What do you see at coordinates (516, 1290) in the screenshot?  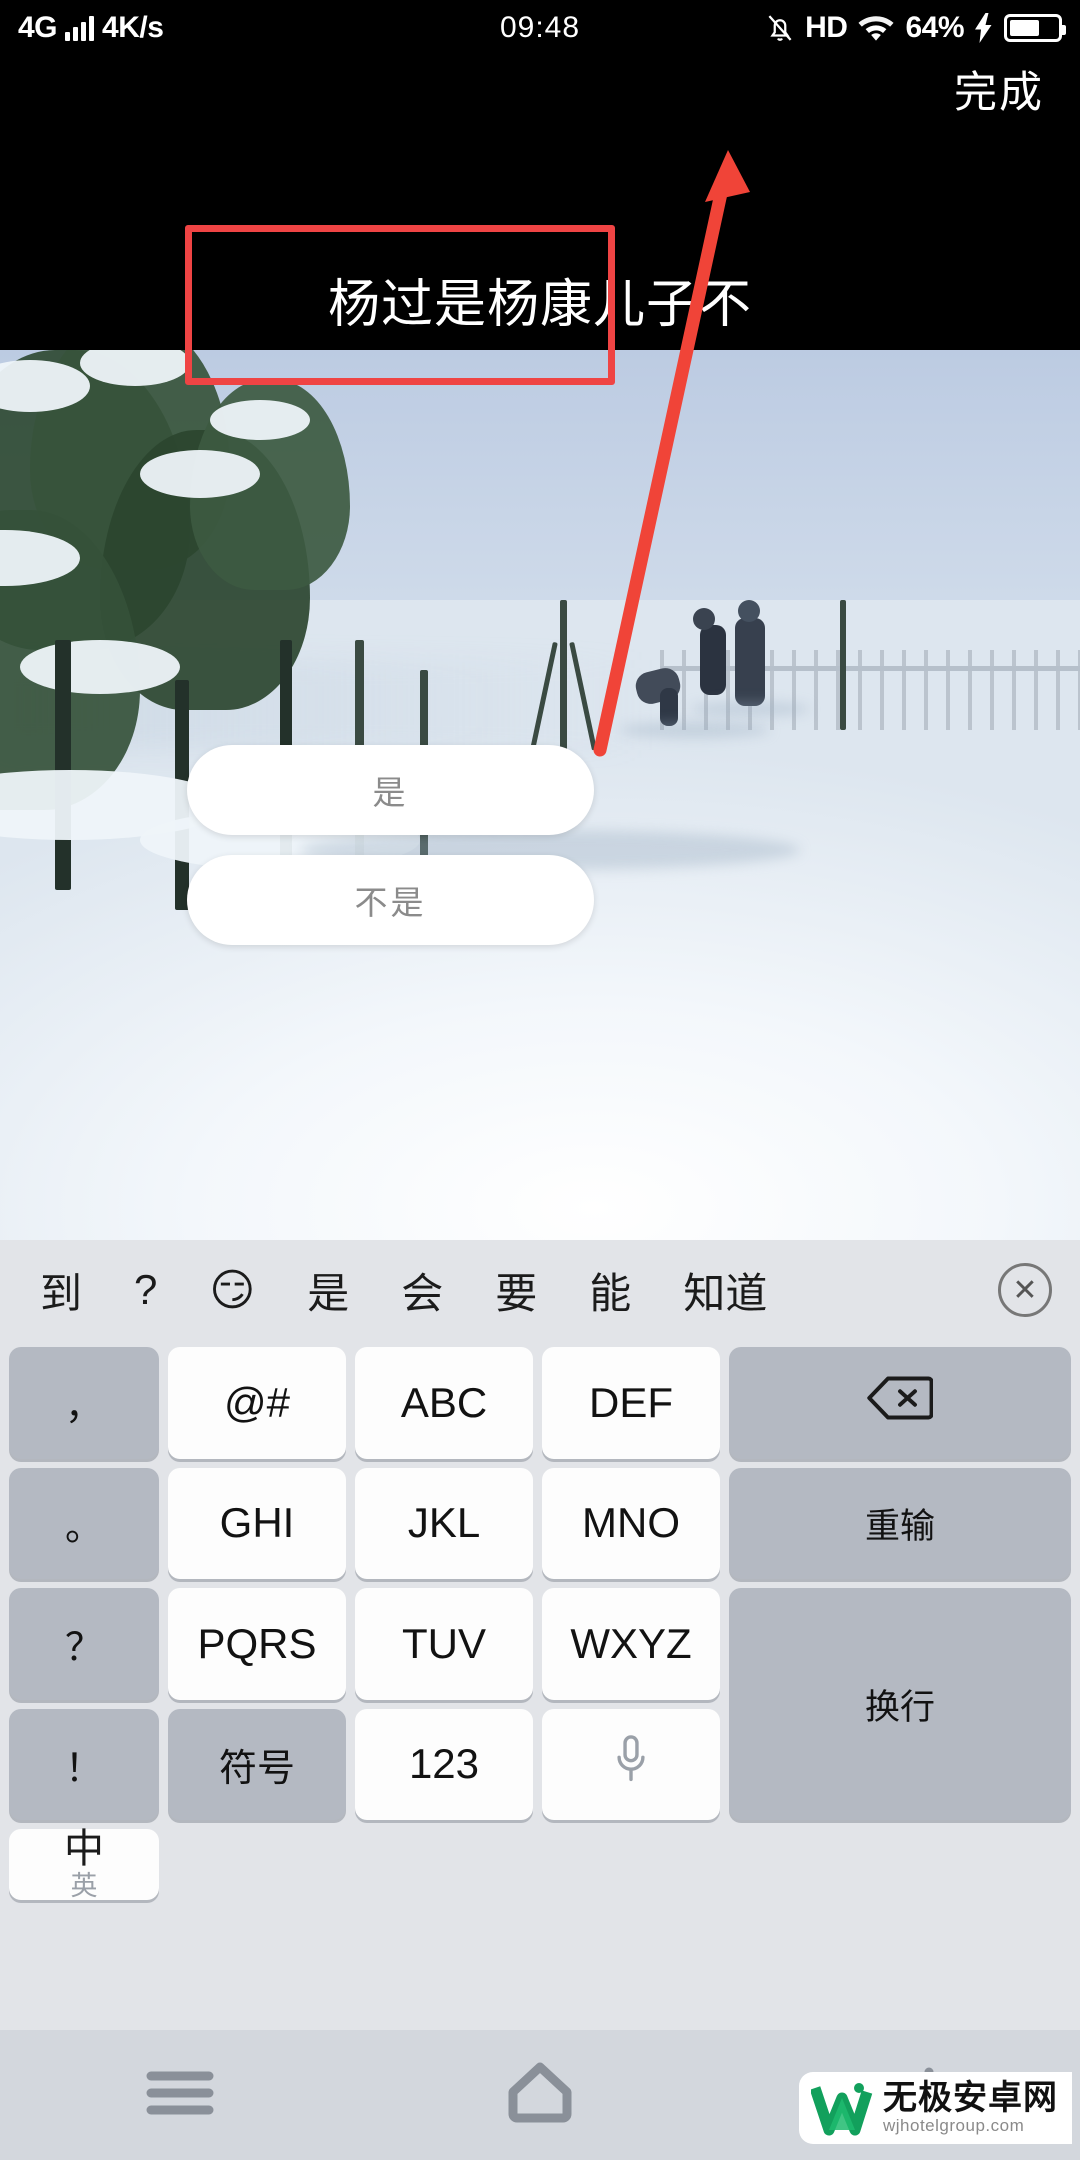 I see `suggestion-item: 要` at bounding box center [516, 1290].